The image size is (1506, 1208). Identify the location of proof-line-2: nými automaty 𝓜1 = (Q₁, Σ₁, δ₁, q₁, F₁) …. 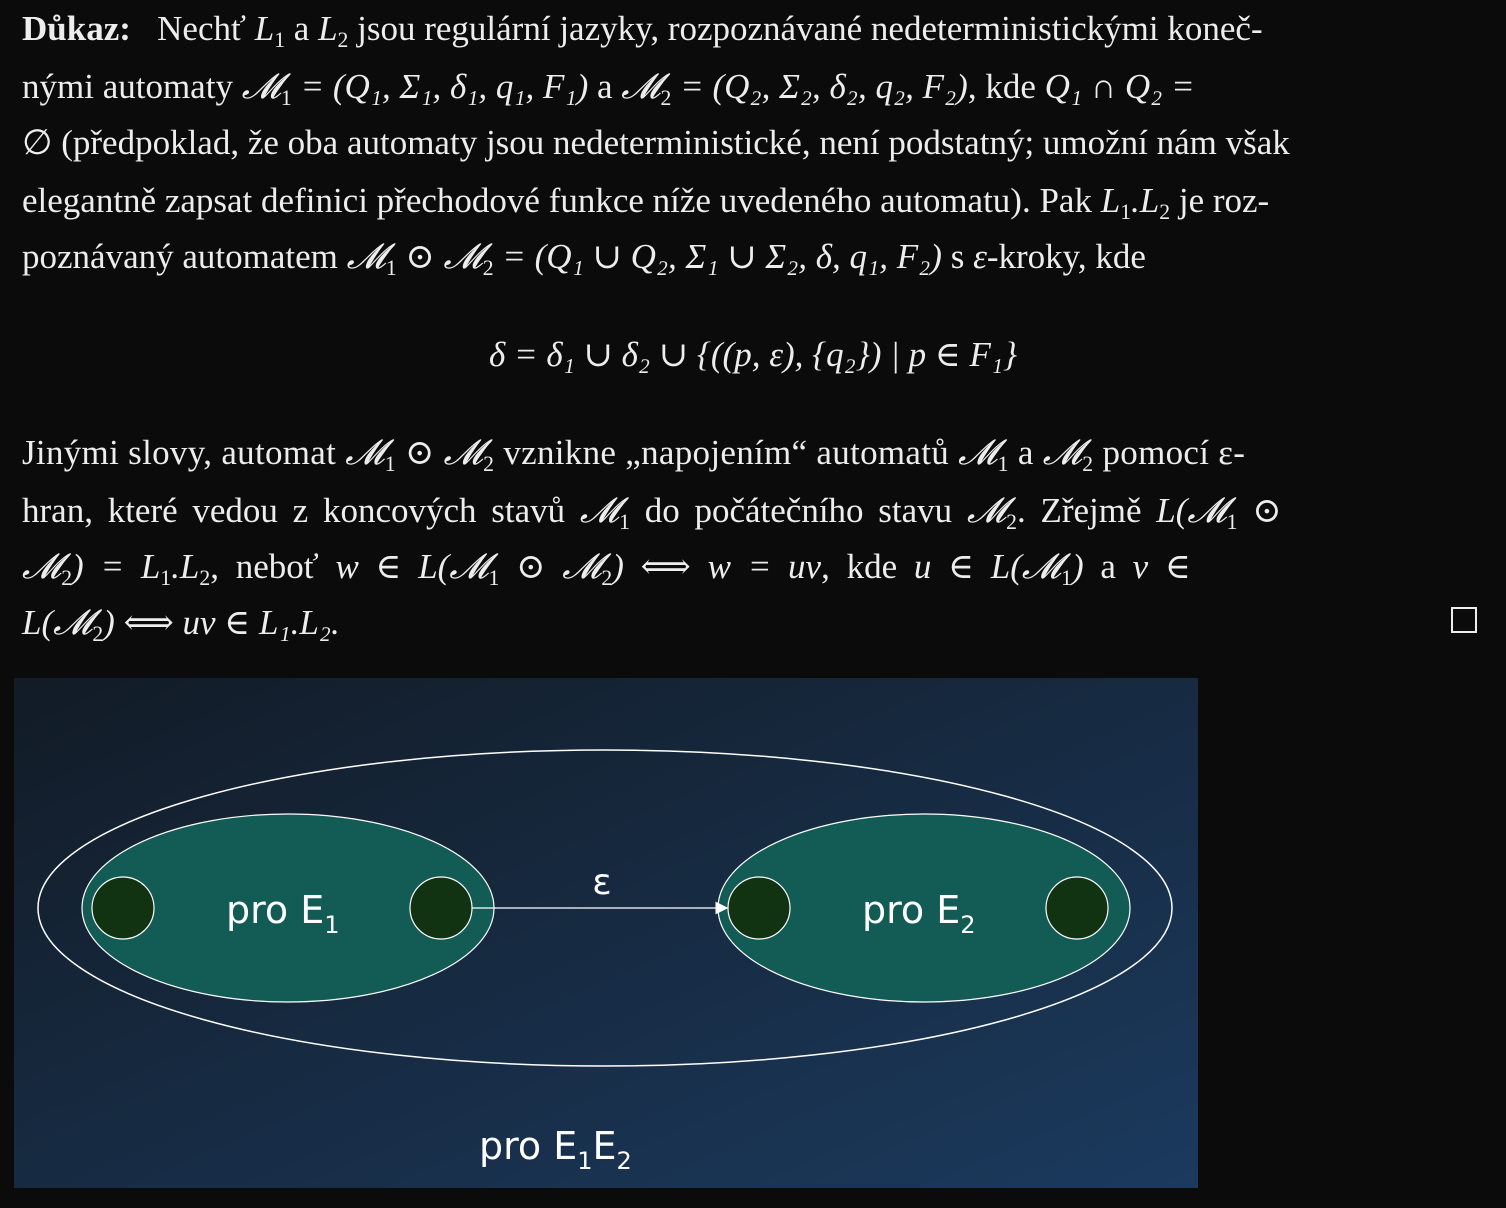
(608, 88).